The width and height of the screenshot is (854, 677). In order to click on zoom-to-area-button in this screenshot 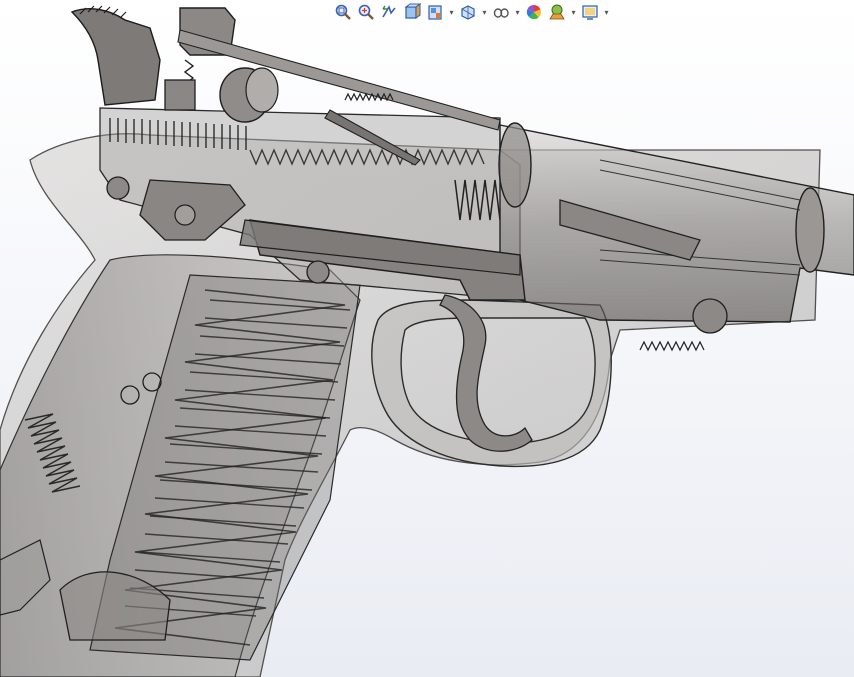, I will do `click(366, 12)`.